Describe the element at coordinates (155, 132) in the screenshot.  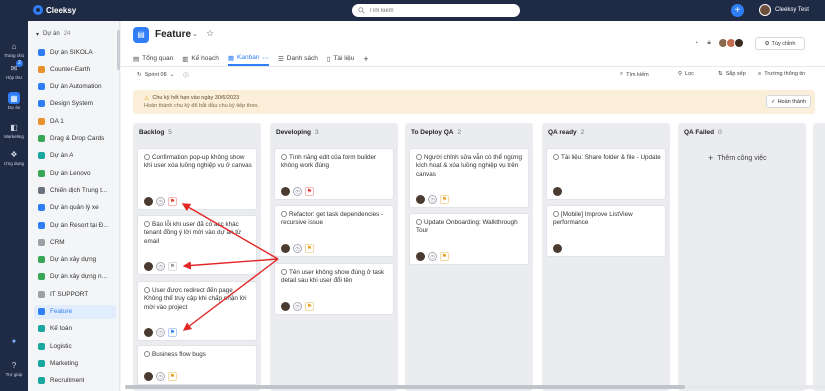
I see `column-header: Backlog 5` at that location.